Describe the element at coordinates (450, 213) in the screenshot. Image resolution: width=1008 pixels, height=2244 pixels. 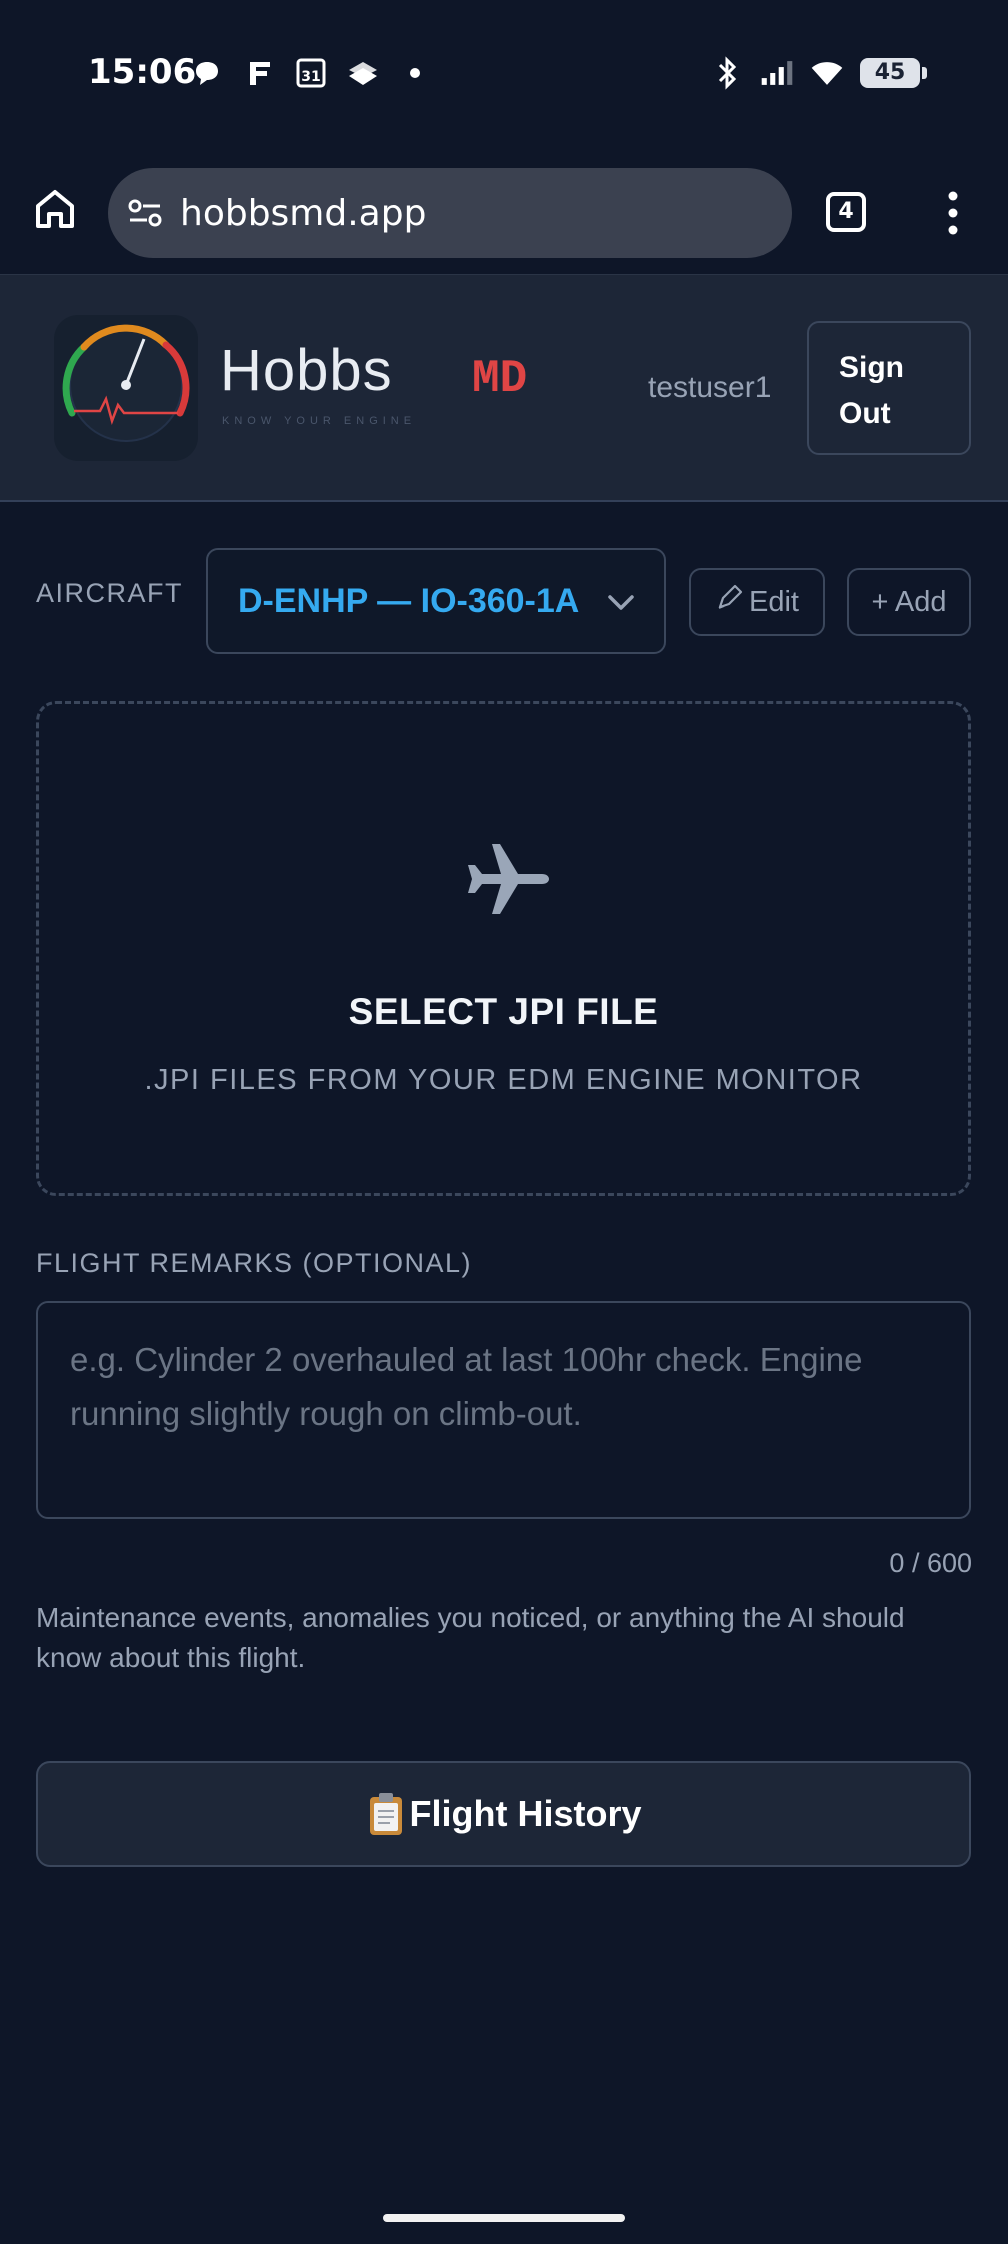
I see `address-bar: hobbsmd.app` at that location.